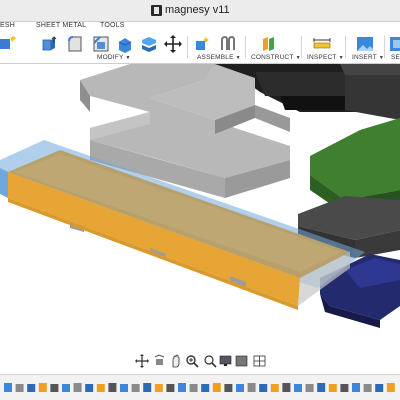  I want to click on title-bar: magnesy v11, so click(200, 11).